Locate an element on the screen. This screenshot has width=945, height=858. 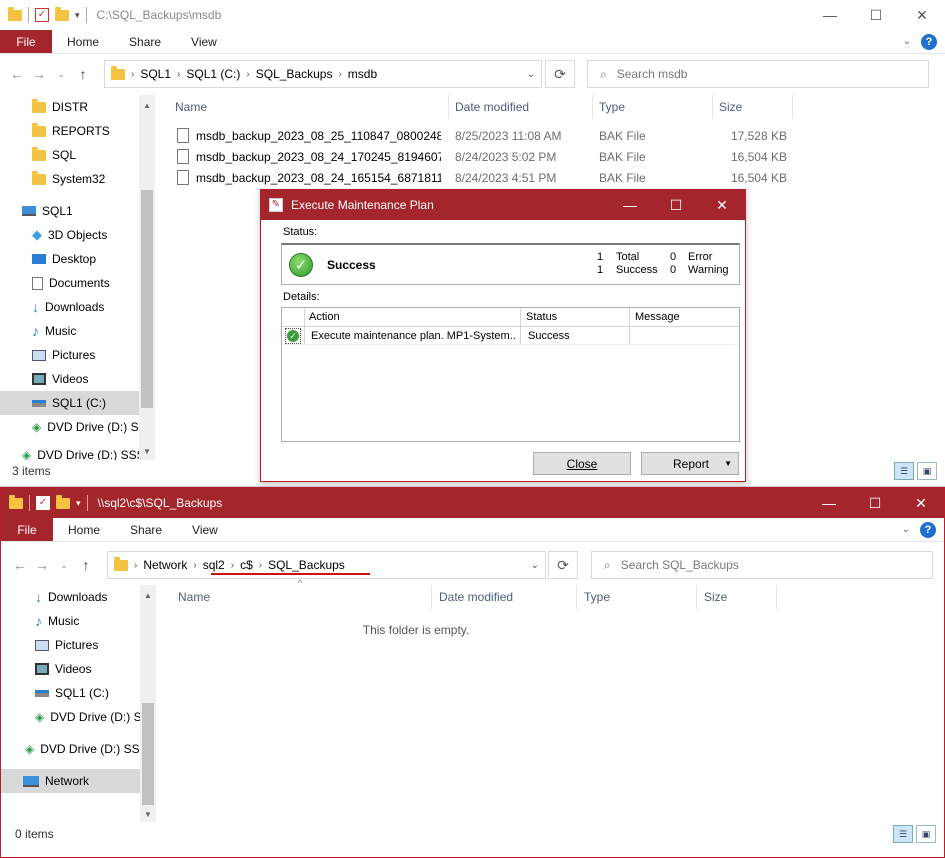
grid-header-status: Status is located at coordinates (541, 317).